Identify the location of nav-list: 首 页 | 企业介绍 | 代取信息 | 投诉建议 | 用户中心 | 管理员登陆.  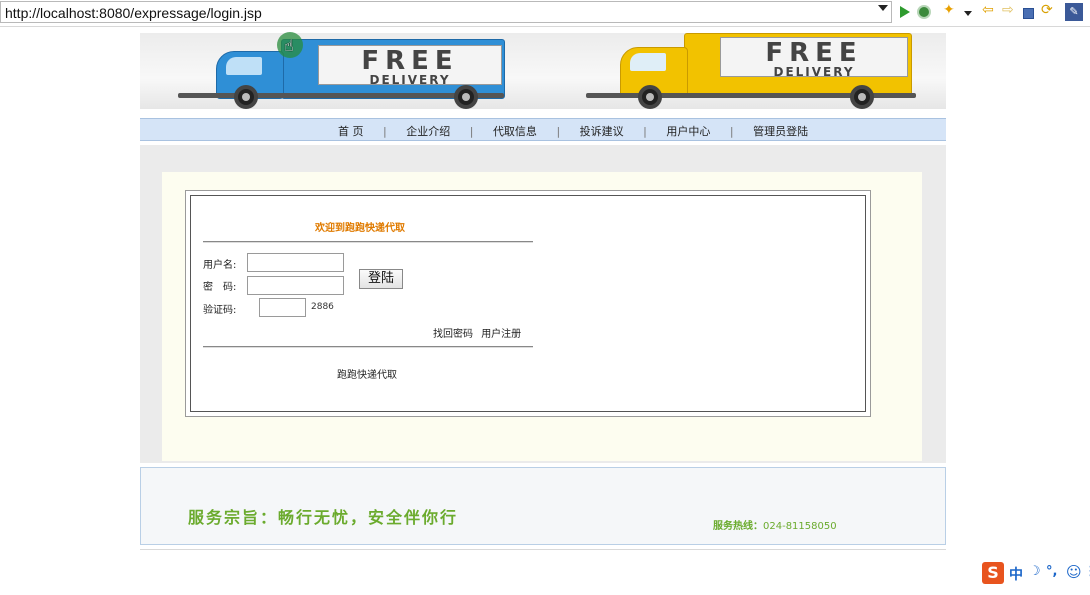
(573, 131).